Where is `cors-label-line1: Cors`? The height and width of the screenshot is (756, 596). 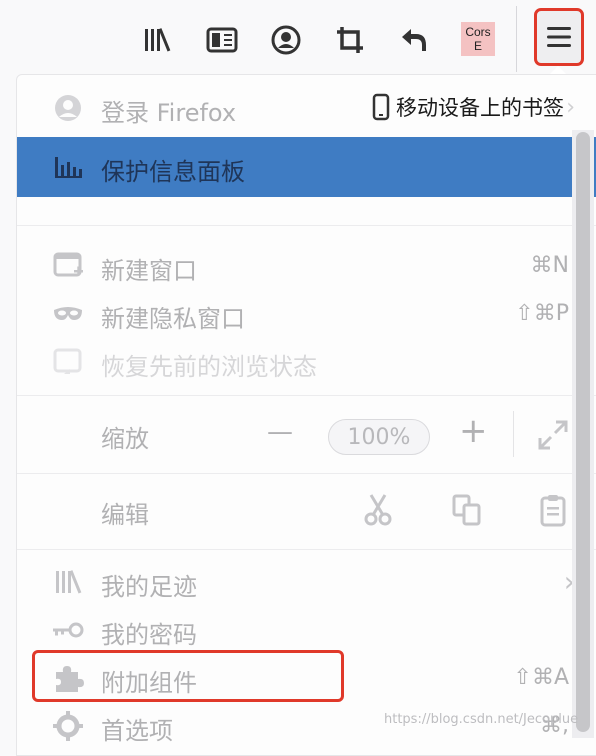 cors-label-line1: Cors is located at coordinates (478, 32).